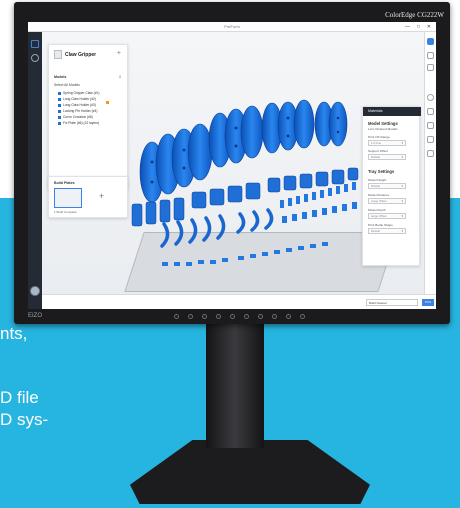 The width and height of the screenshot is (460, 508). Describe the element at coordinates (387, 143) in the screenshot. I see `setting-dropdown: 1.0 Fine` at that location.